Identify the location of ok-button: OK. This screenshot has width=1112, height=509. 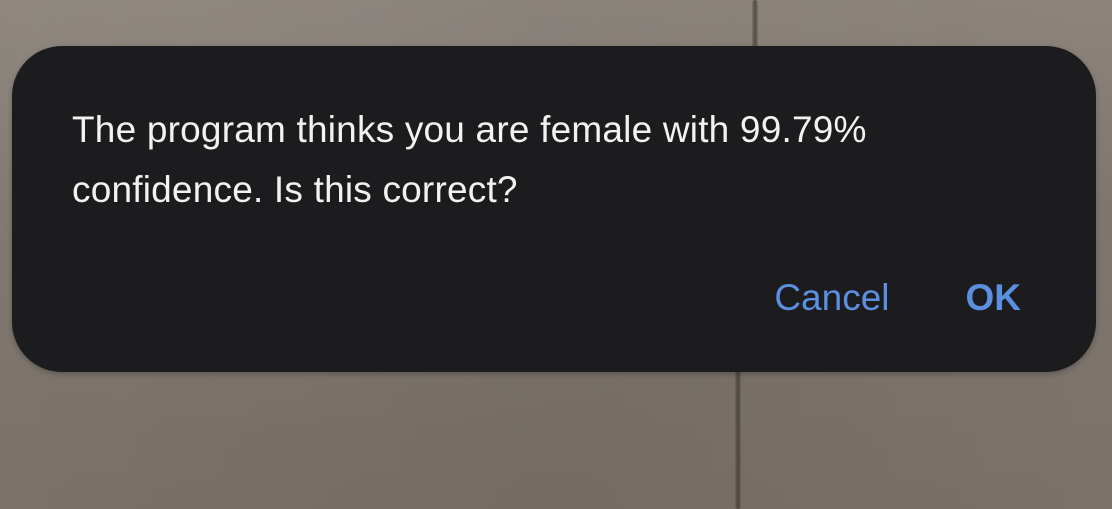
(994, 298).